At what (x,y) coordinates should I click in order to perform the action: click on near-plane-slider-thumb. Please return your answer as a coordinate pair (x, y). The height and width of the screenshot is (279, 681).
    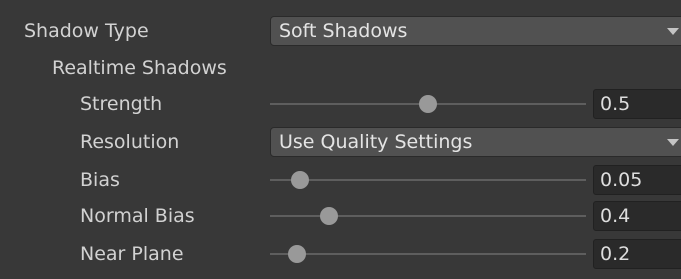
    Looking at the image, I should click on (297, 254).